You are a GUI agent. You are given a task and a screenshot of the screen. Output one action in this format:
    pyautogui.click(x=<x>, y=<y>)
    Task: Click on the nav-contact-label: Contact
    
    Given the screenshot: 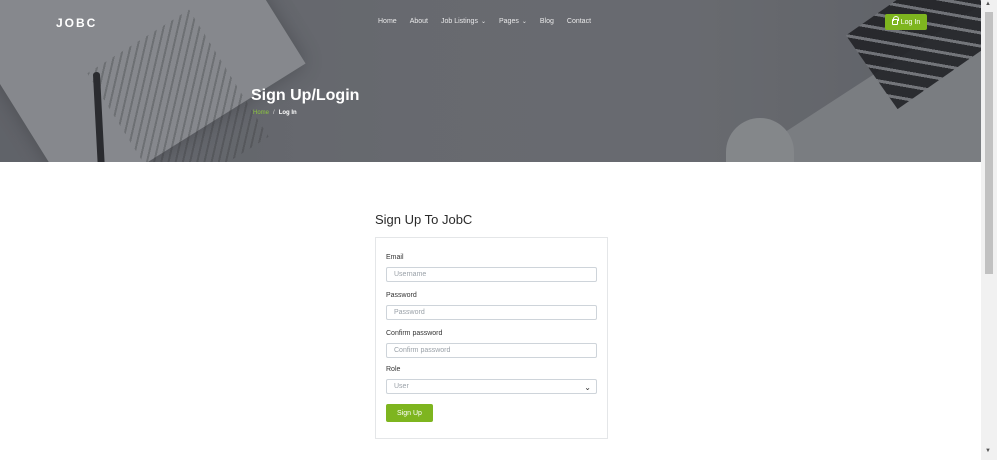 What is the action you would take?
    pyautogui.click(x=579, y=21)
    